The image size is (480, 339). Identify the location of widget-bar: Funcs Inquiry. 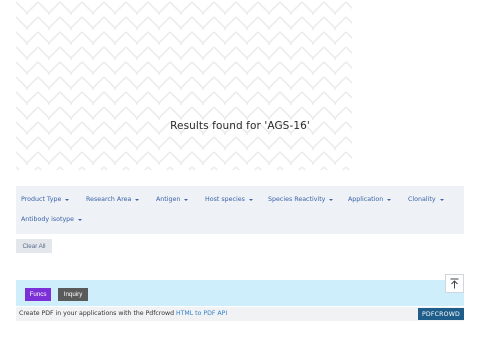
(240, 293).